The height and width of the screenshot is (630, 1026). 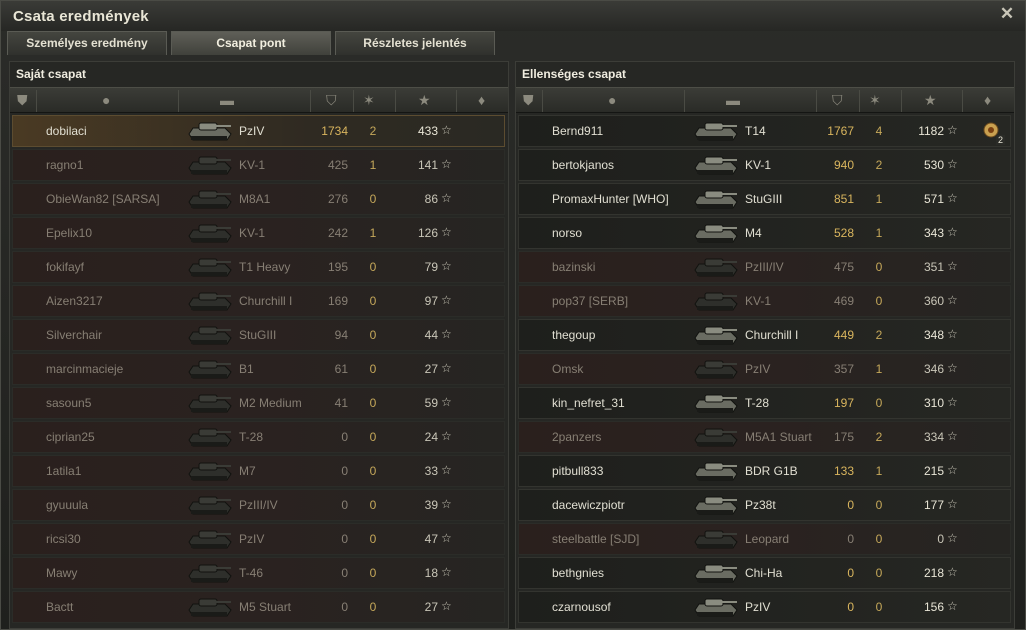 What do you see at coordinates (940, 539) in the screenshot?
I see `experience-value: 0` at bounding box center [940, 539].